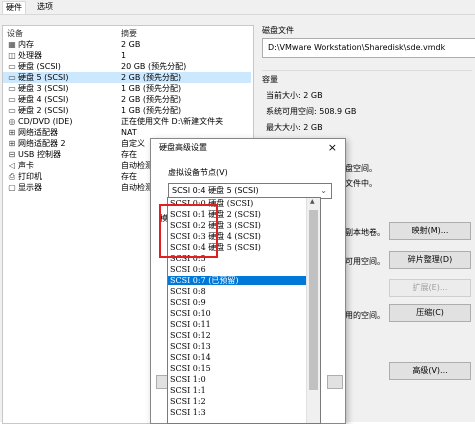 This screenshot has height=424, width=475. What do you see at coordinates (294, 95) in the screenshot?
I see `current-size: 当前大小: 2 GB` at bounding box center [294, 95].